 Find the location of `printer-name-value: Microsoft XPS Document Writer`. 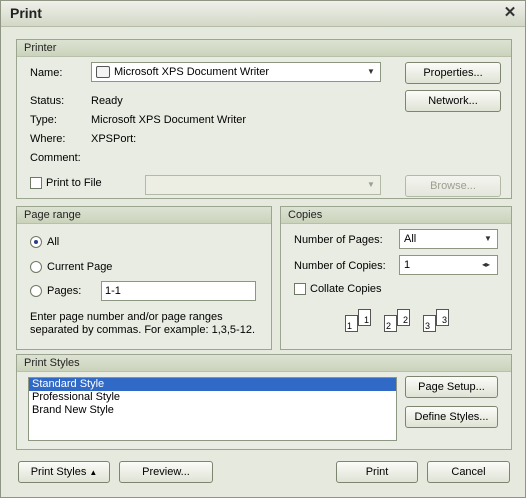

printer-name-value: Microsoft XPS Document Writer is located at coordinates (192, 72).